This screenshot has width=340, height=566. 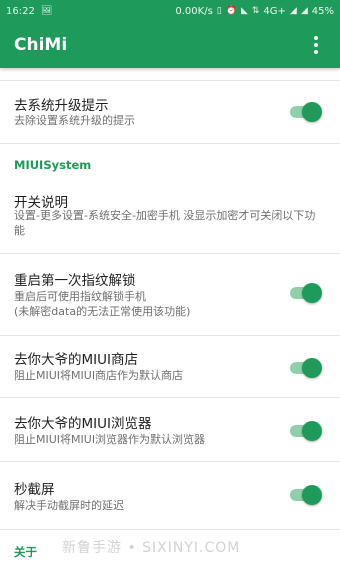 What do you see at coordinates (170, 367) in the screenshot?
I see `setting-item-miui-store: 去你大爷的MIUI商店 阻止MIUI将MIUI商店作为默认商店` at bounding box center [170, 367].